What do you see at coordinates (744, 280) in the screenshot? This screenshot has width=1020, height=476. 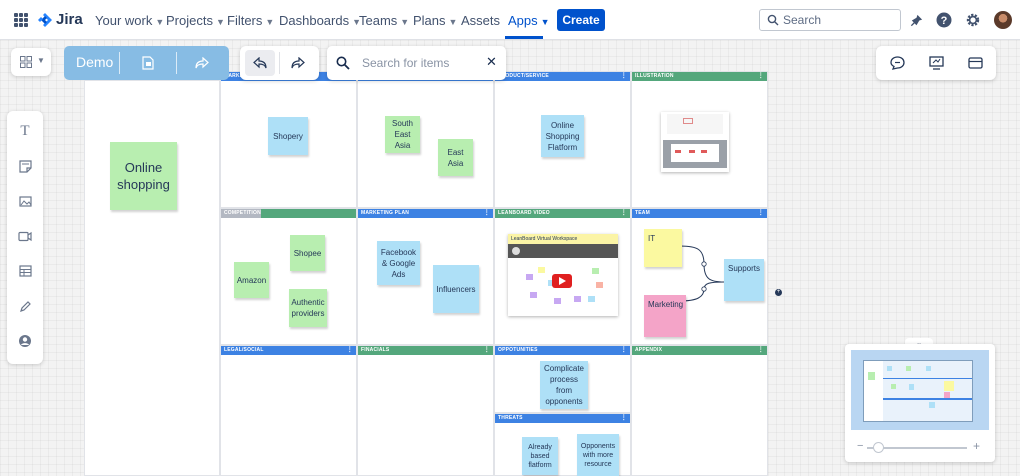 I see `sticky-note: Supports` at bounding box center [744, 280].